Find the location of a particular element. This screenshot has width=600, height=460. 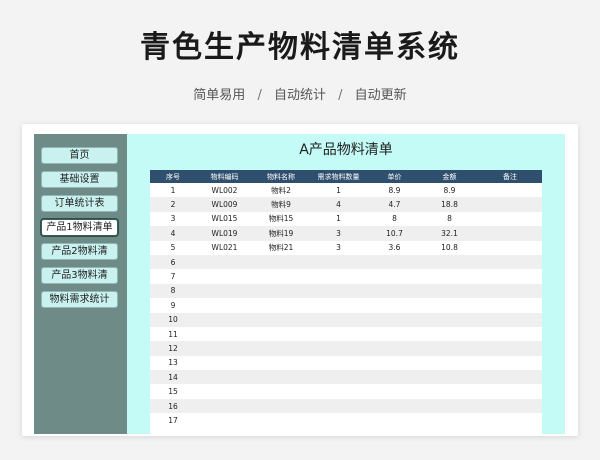

cell-index: 2 is located at coordinates (173, 204).